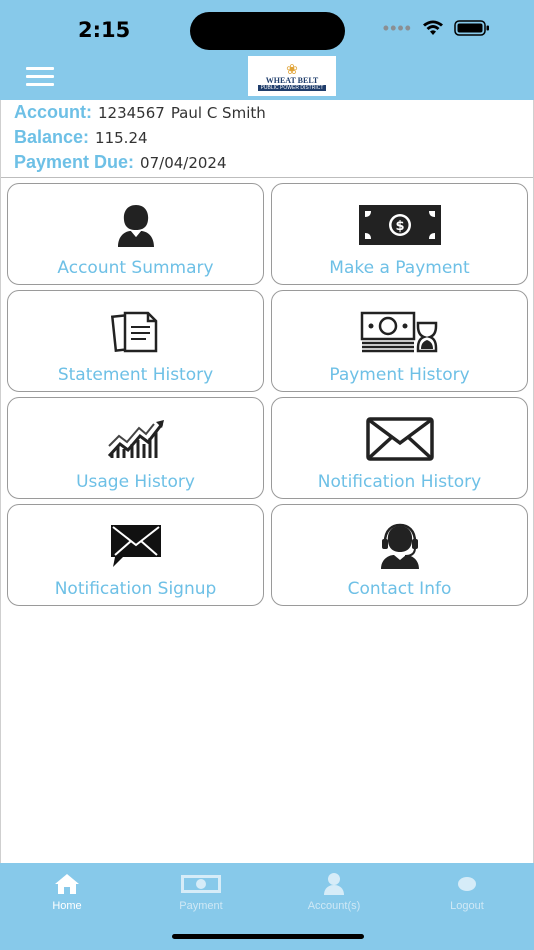 This screenshot has height=950, width=534. What do you see at coordinates (292, 80) in the screenshot?
I see `logo-title: WHEAT BELT` at bounding box center [292, 80].